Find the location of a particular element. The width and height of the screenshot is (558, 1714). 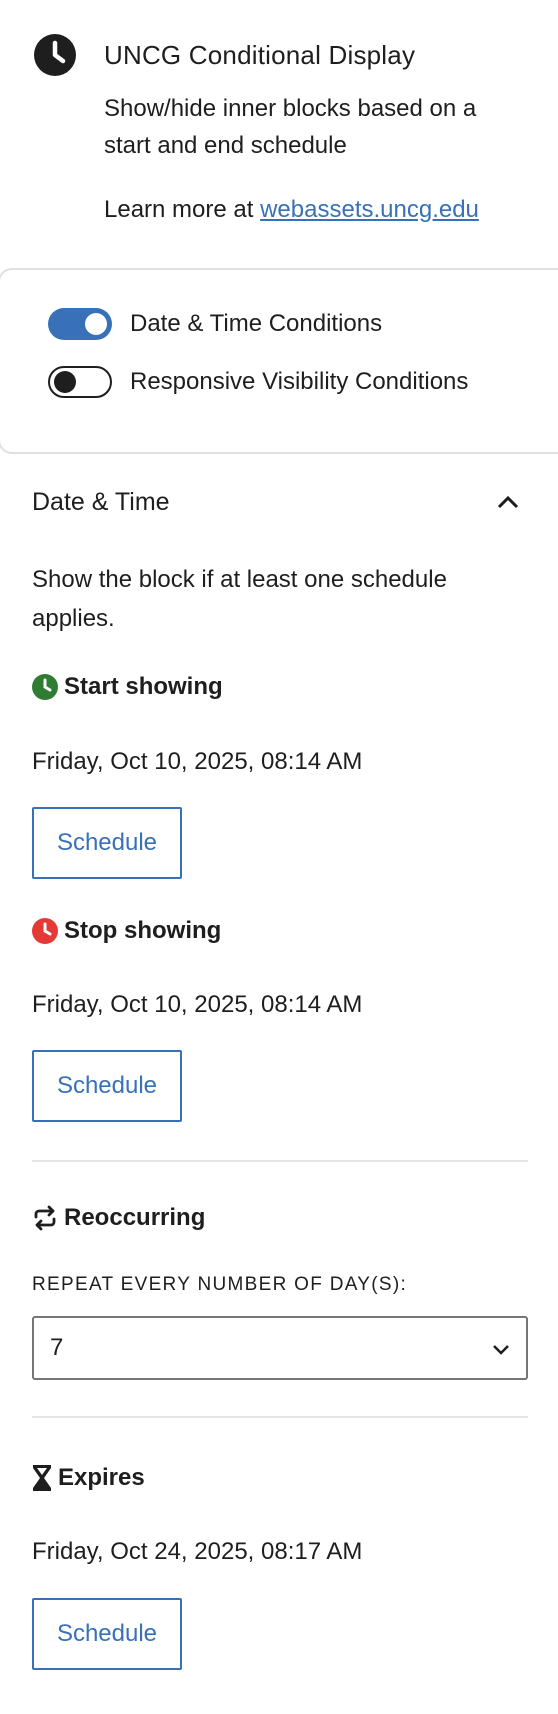

responsive-visibility-toggle is located at coordinates (80, 382).